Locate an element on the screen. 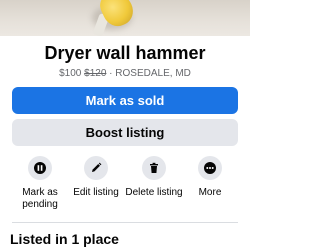  listed-in-section-title: Listed in 1 place is located at coordinates (64, 239).